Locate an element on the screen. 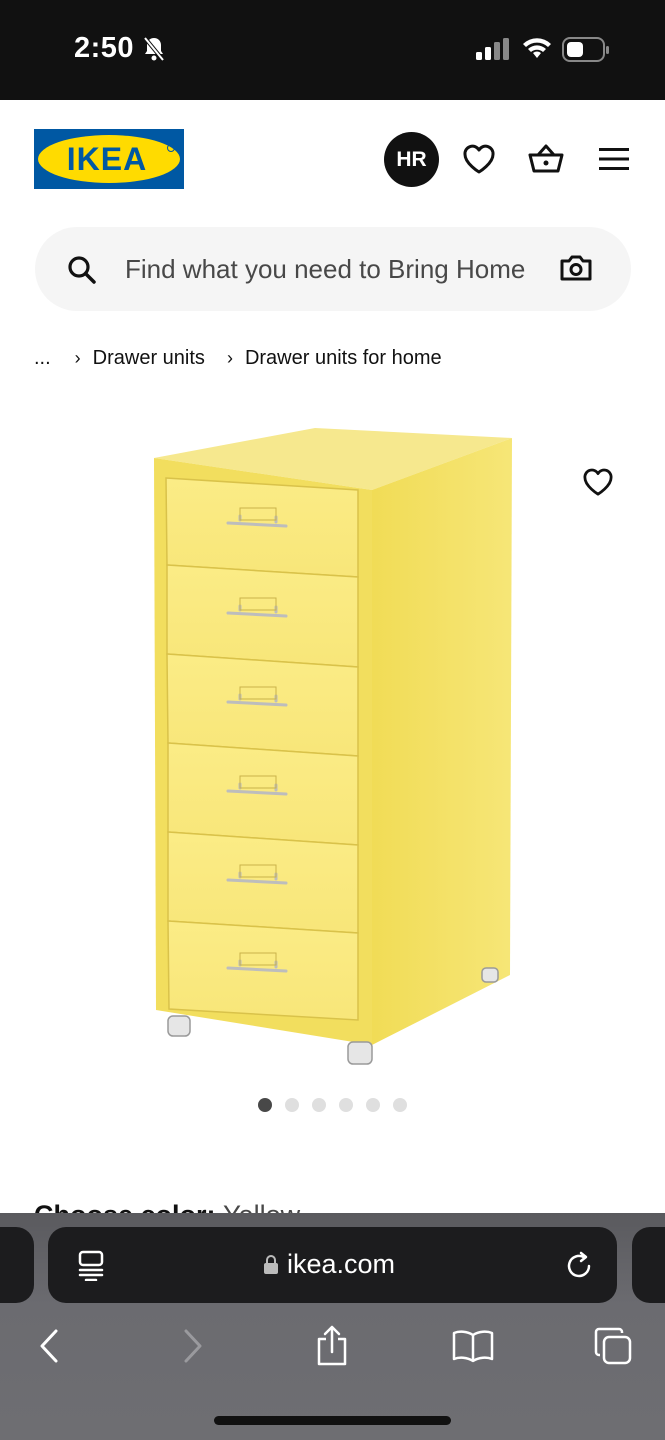 The width and height of the screenshot is (665, 1440). address-bar: ikea.com is located at coordinates (332, 1265).